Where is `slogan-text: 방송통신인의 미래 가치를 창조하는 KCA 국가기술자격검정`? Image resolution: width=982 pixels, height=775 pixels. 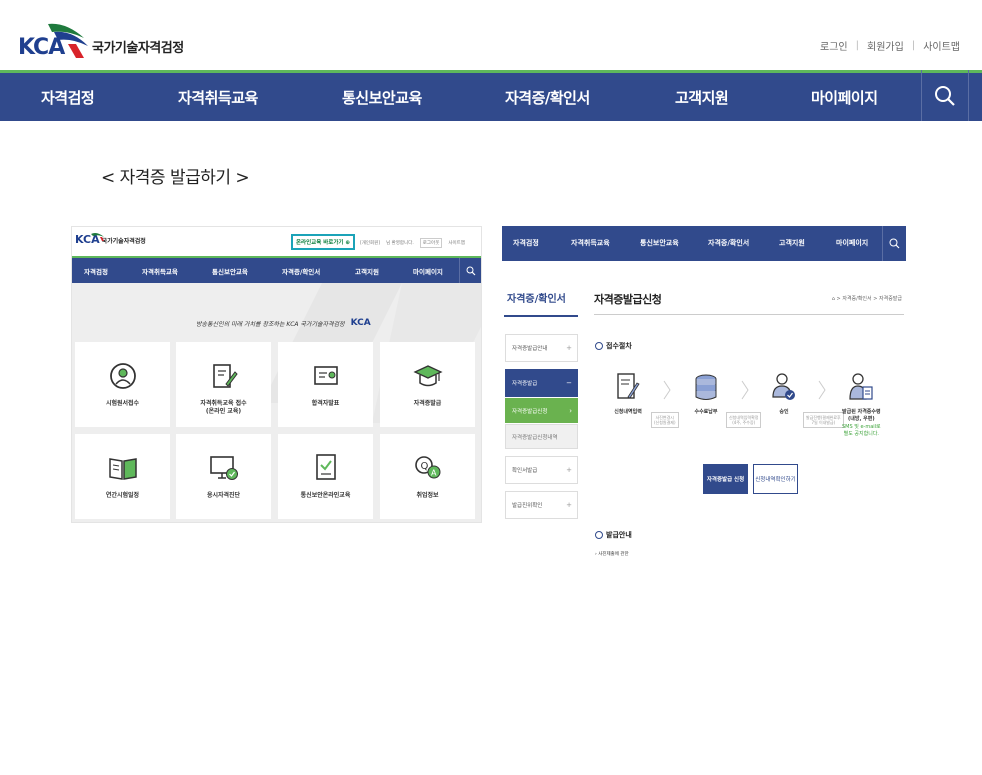 slogan-text: 방송통신인의 미래 가치를 창조하는 KCA 국가기술자격검정 is located at coordinates (270, 324).